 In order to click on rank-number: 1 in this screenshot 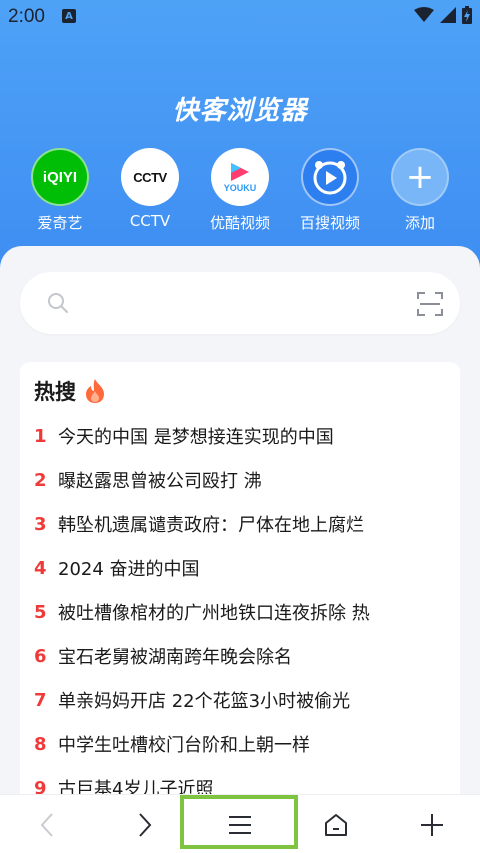, I will do `click(40, 436)`.